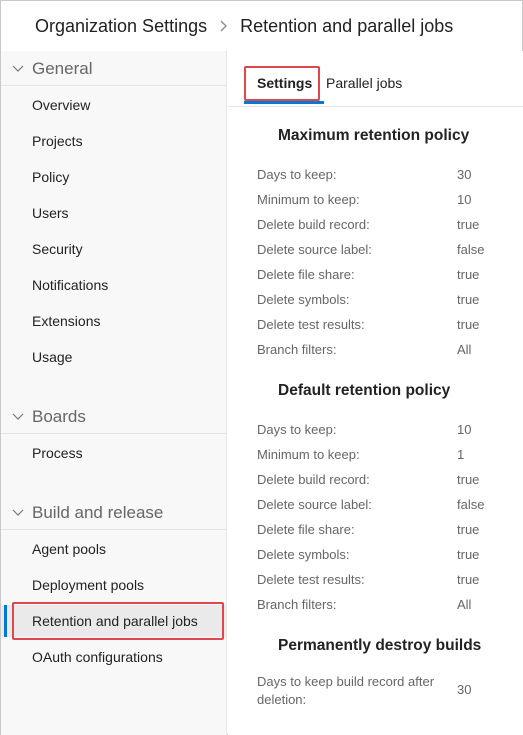  What do you see at coordinates (57, 453) in the screenshot?
I see `sidebar-item-label: Process` at bounding box center [57, 453].